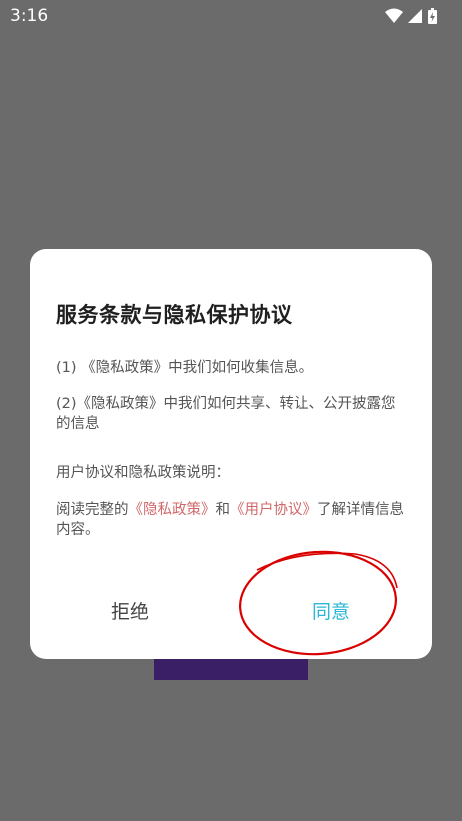 The height and width of the screenshot is (821, 462). Describe the element at coordinates (92, 510) in the screenshot. I see `read-prefix: 阅读完整的` at that location.